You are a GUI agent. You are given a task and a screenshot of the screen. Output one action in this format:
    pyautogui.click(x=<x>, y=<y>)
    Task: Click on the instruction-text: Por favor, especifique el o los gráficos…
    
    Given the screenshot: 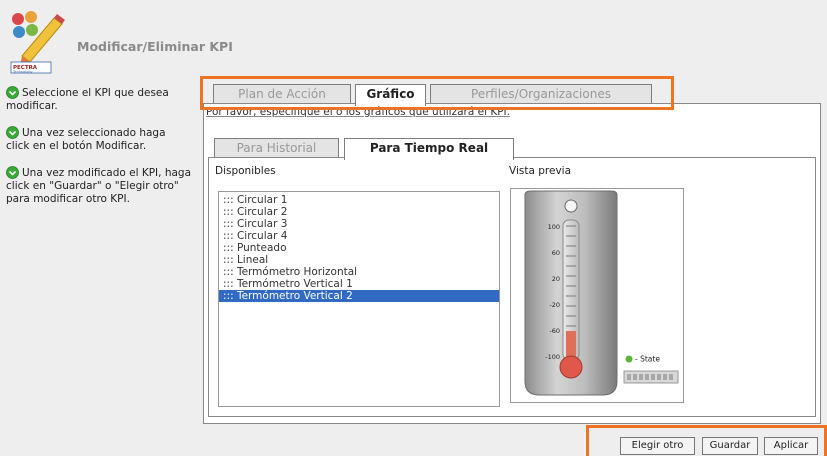 What is the action you would take?
    pyautogui.click(x=358, y=112)
    